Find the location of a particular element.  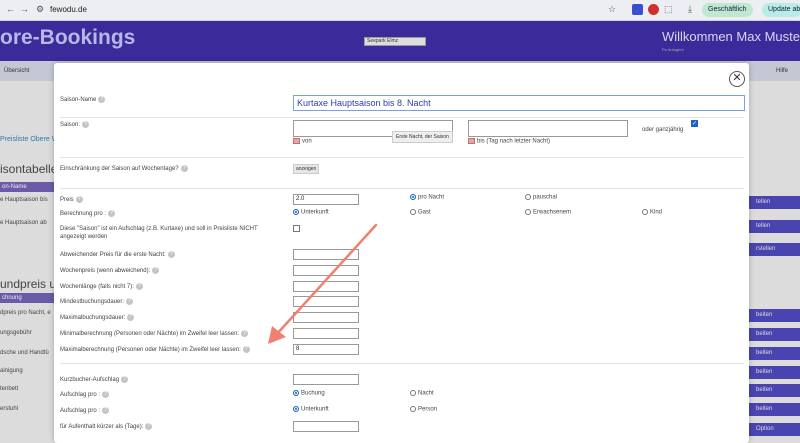

nav-help: Hilfe is located at coordinates (782, 71).